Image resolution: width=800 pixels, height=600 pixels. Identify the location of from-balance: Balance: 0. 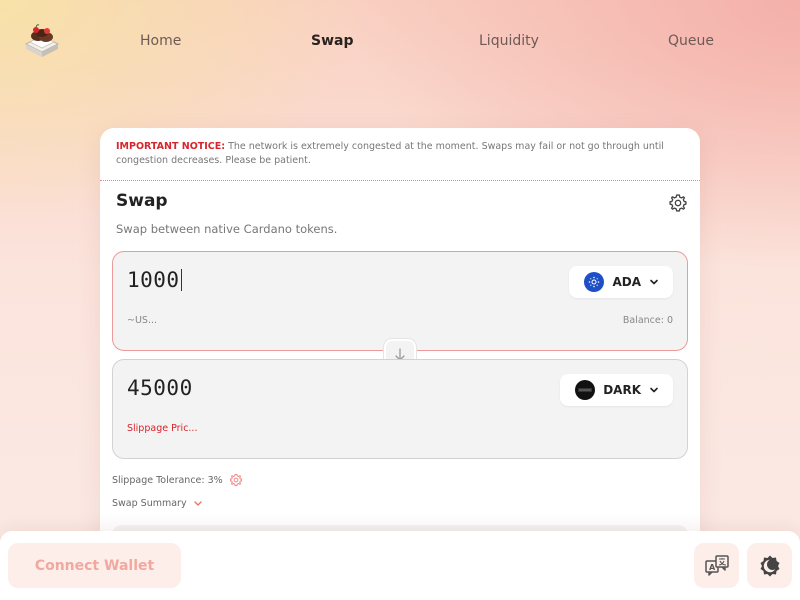
(647, 320).